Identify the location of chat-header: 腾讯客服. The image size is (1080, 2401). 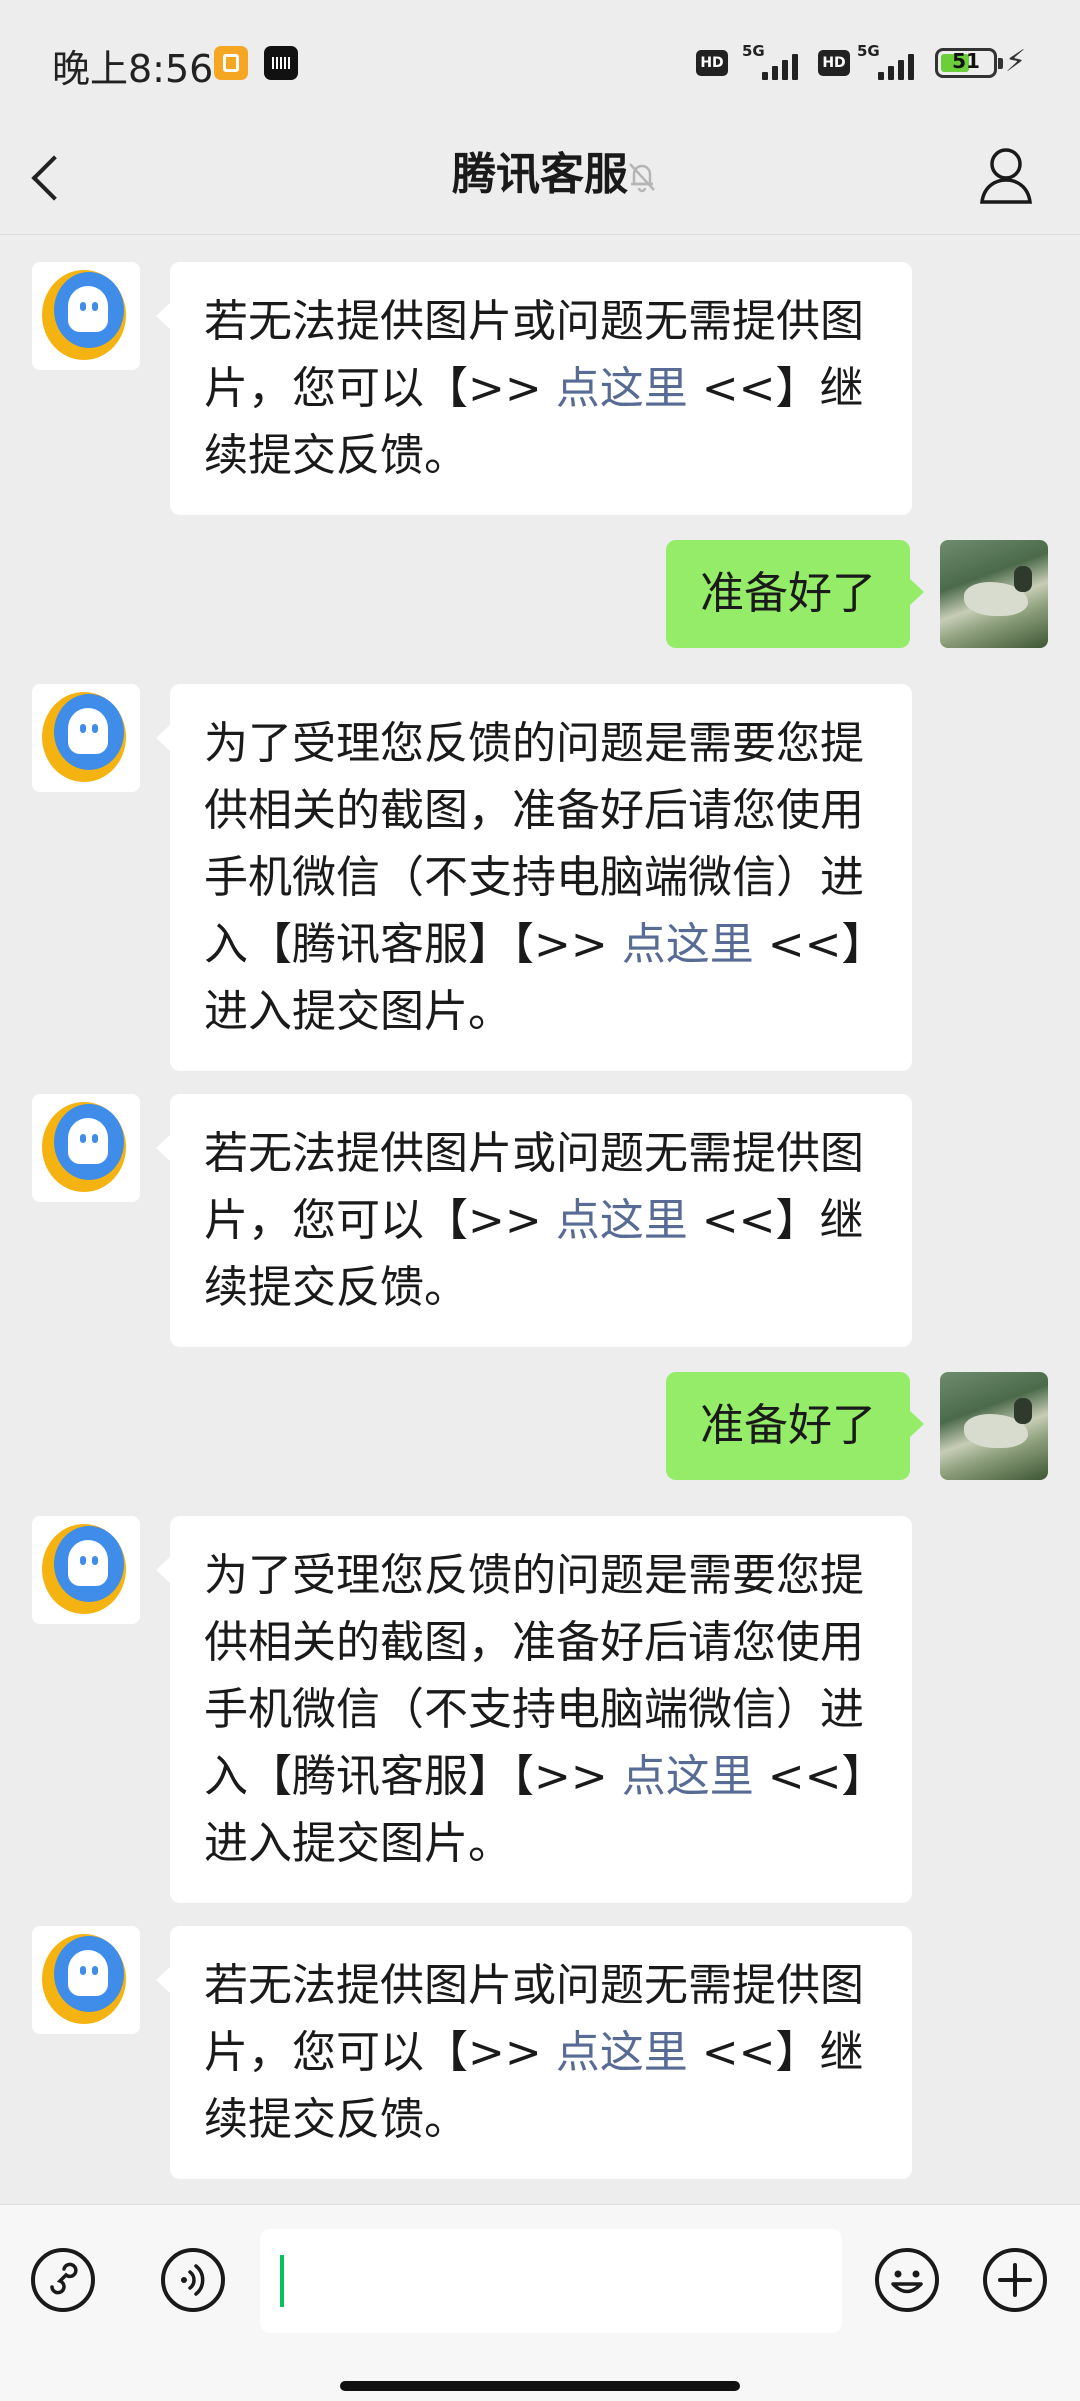
(540, 182).